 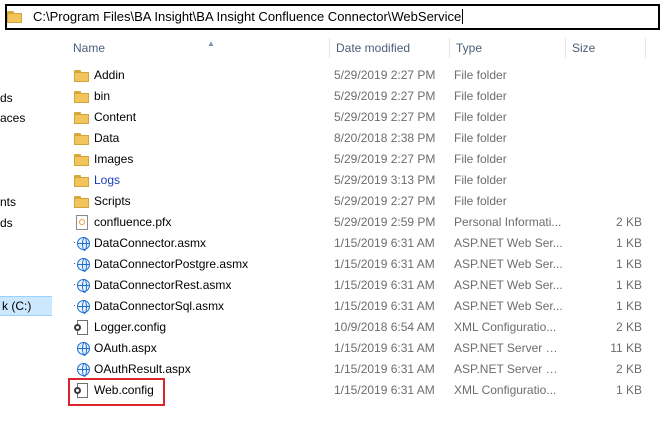 I want to click on column-header-row: Name ▲ Date modified Type Size, so click(x=358, y=48).